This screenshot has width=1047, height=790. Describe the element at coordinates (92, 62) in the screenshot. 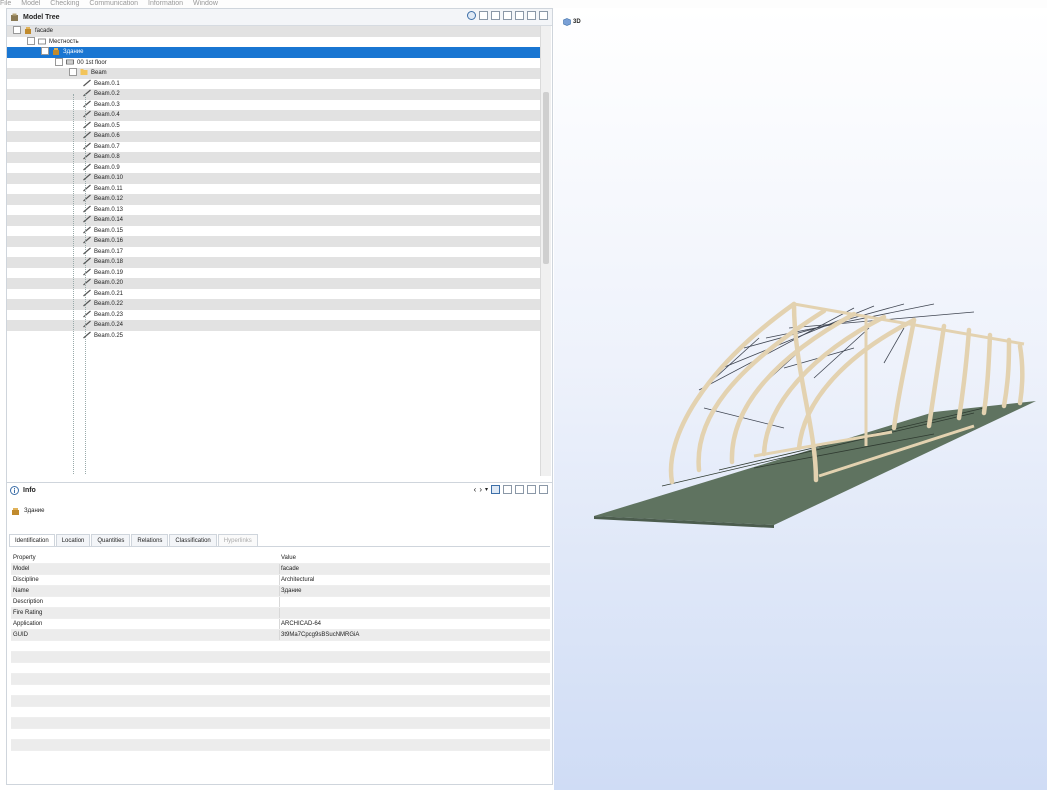

I see `tree-row-label: 00 1st floor` at that location.